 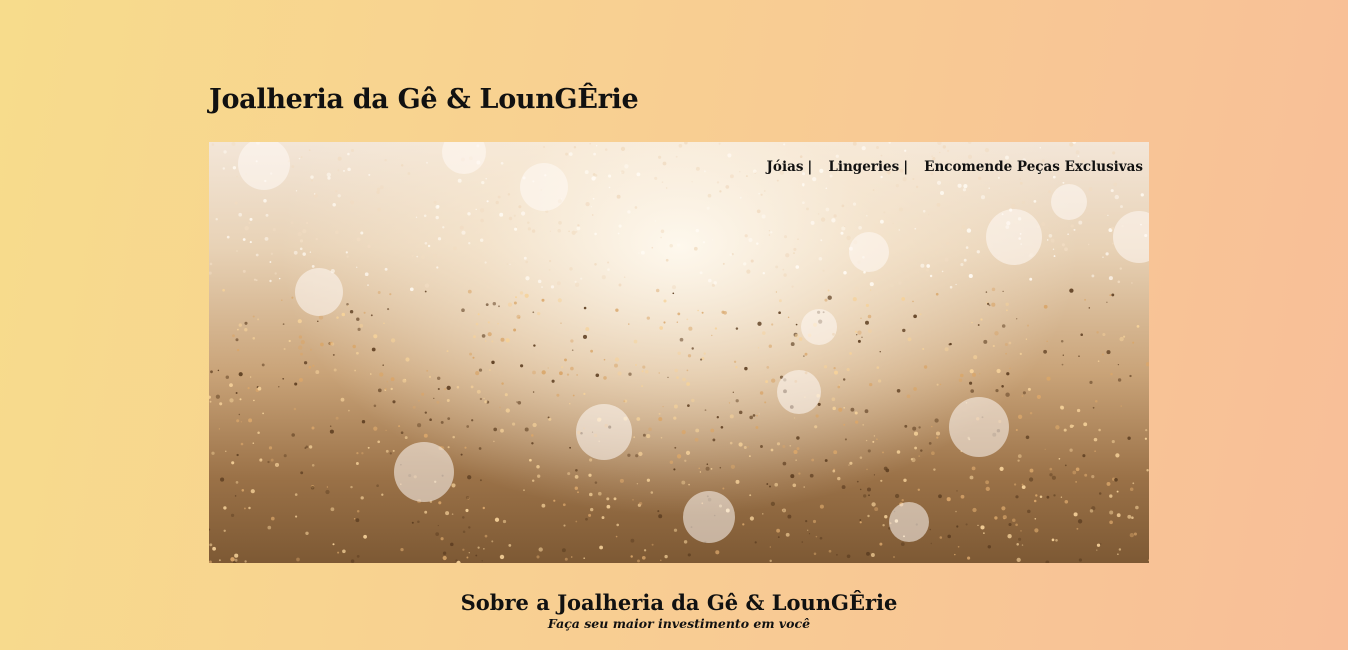 I want to click on site-title: Joalheria da Gê & LounGÊrie, so click(x=424, y=99).